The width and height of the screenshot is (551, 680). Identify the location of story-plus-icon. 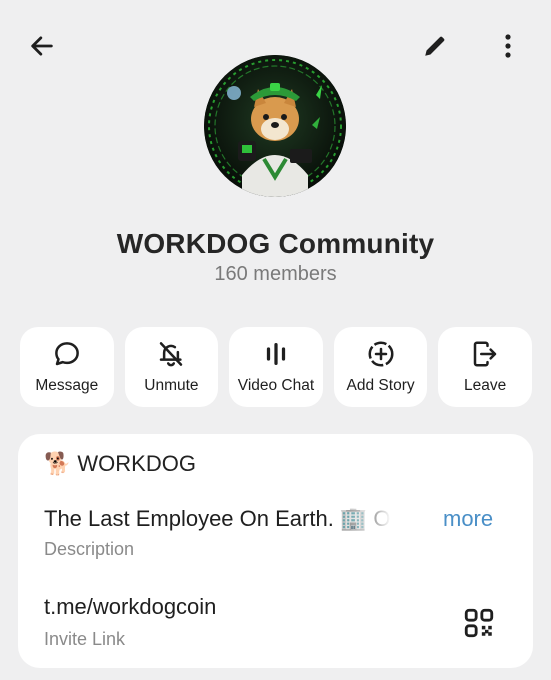
(381, 354).